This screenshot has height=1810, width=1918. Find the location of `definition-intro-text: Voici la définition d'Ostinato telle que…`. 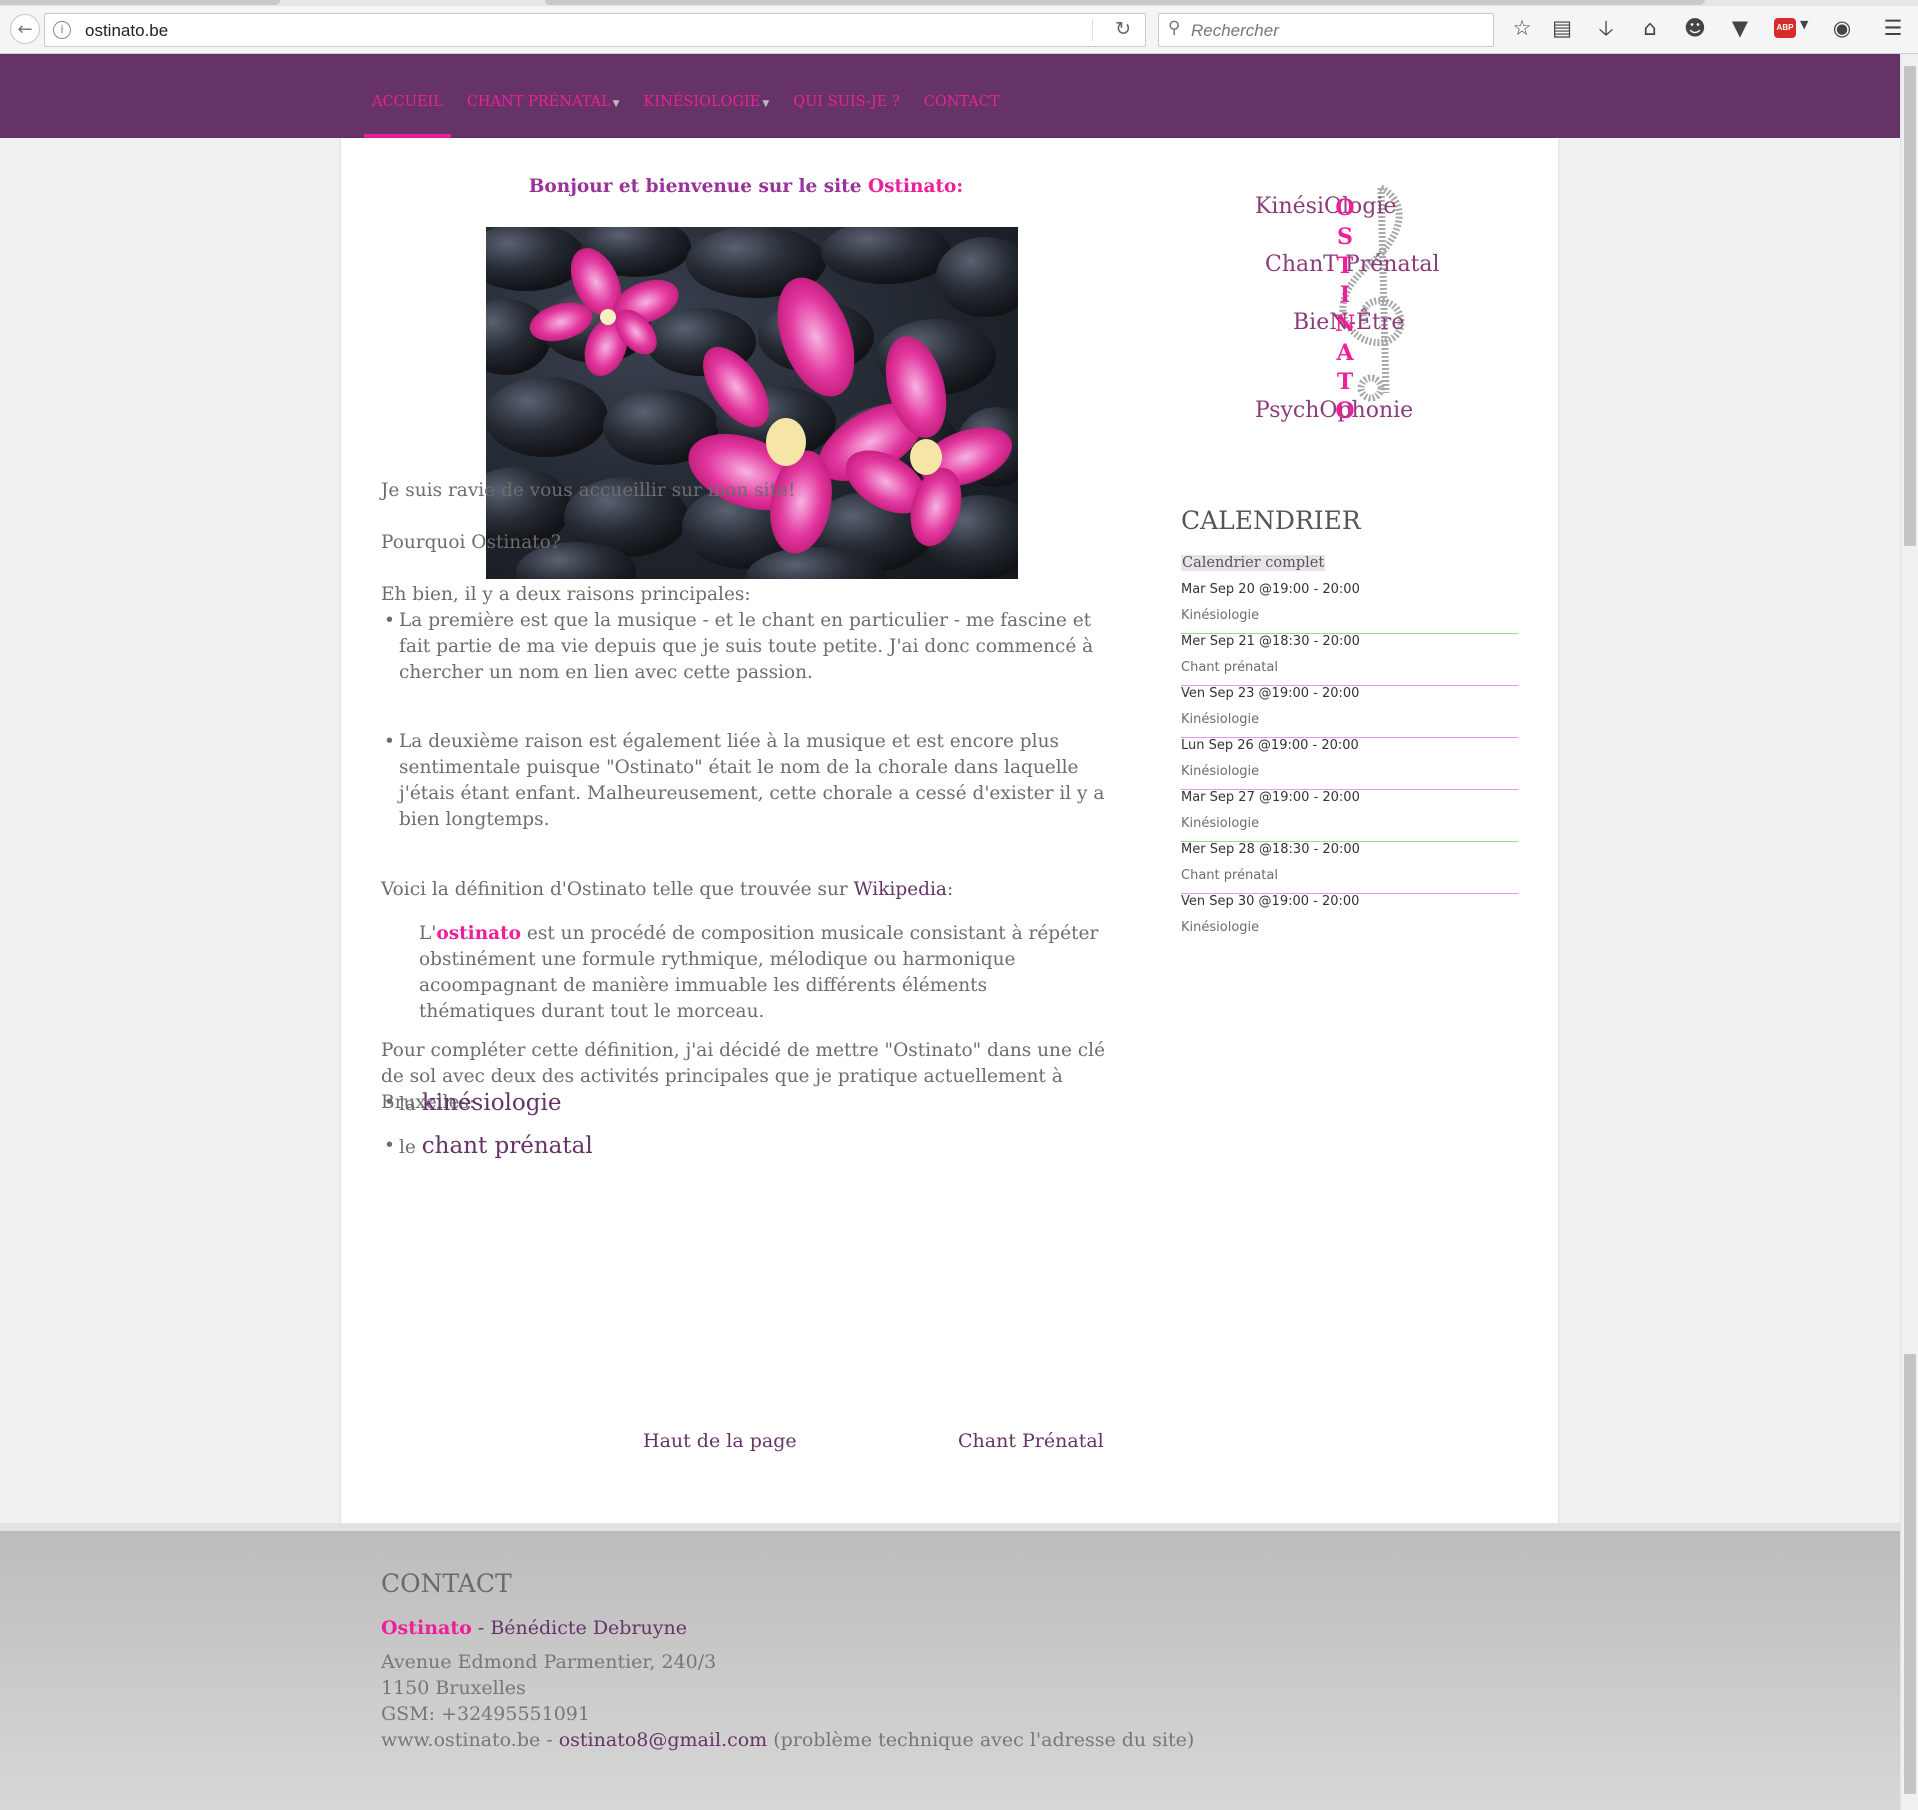

definition-intro-text: Voici la définition d'Ostinato telle que… is located at coordinates (617, 889).